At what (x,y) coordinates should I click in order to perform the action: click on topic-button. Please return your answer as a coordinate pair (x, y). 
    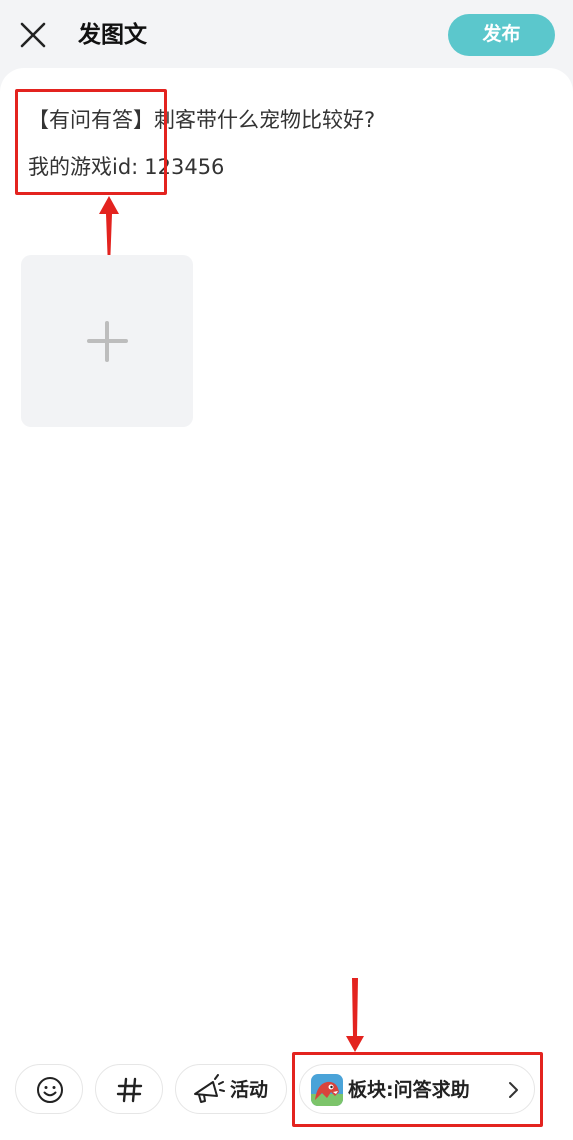
    Looking at the image, I should click on (129, 1089).